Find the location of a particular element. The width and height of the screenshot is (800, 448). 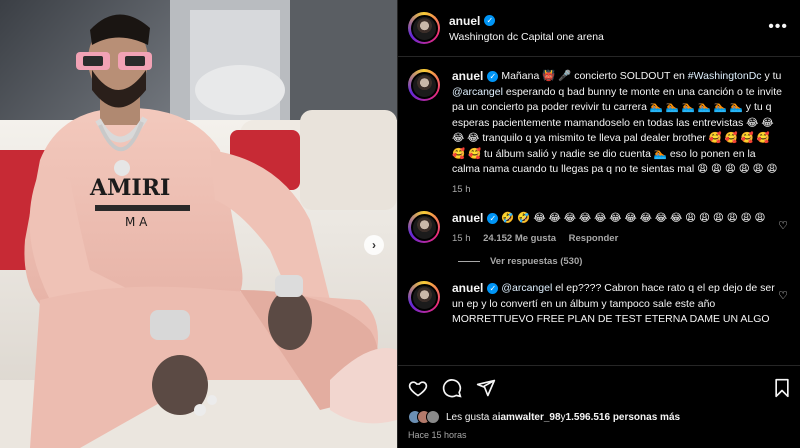

comment-likes: 24.152 Me gusta is located at coordinates (519, 238).